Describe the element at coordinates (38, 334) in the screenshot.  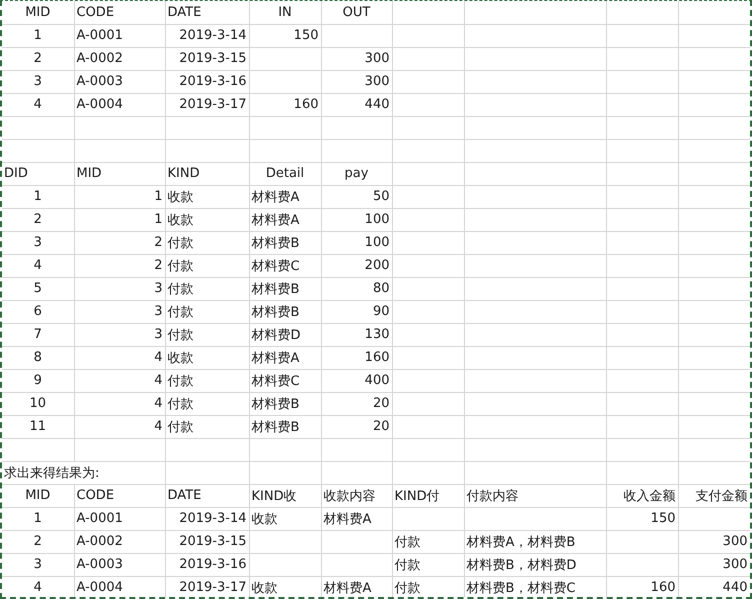
I see `table-cell: 7` at that location.